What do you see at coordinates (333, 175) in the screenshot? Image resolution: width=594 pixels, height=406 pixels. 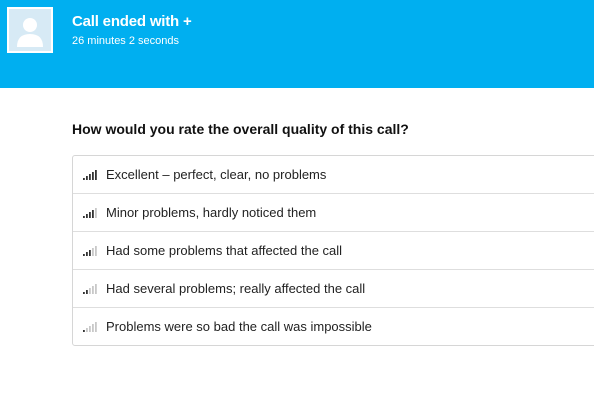 I see `rating-option-excellent: Excellent – perfect, clear, no problems` at bounding box center [333, 175].